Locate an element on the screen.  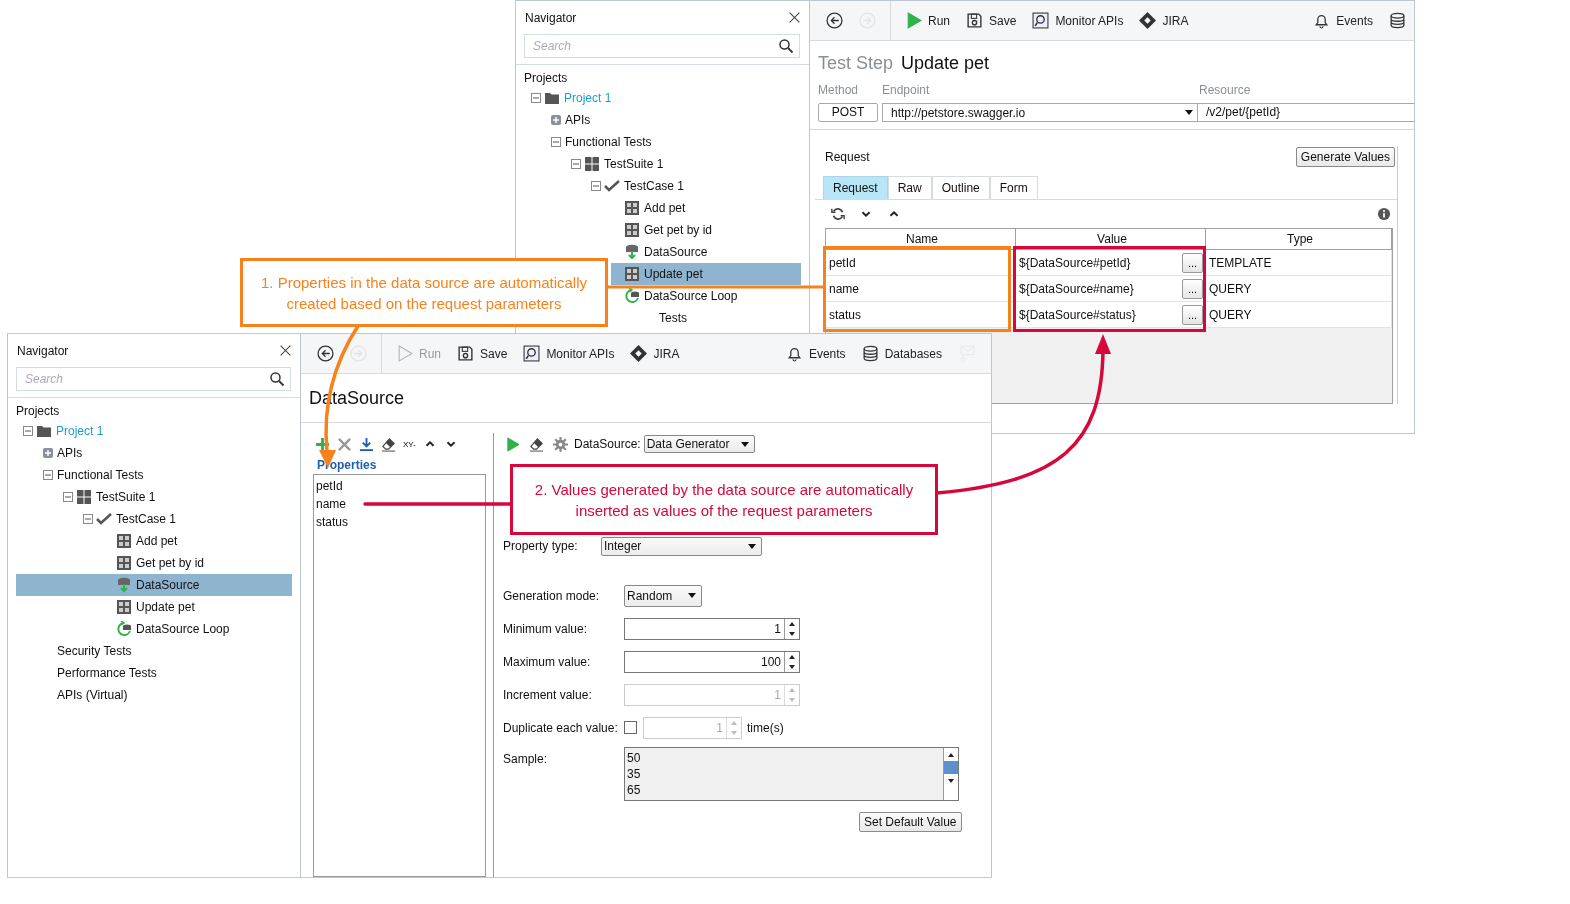
section-label: Request is located at coordinates (847, 157).